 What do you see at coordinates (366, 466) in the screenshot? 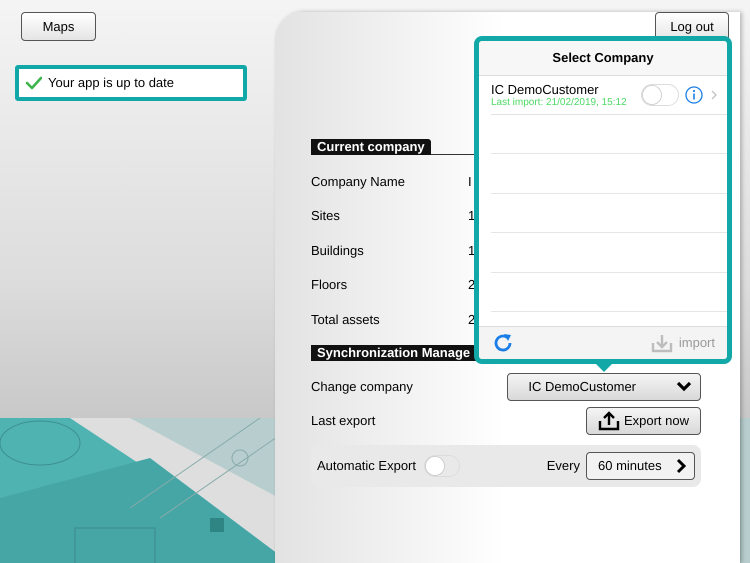
I see `field-label: Automatic Export` at bounding box center [366, 466].